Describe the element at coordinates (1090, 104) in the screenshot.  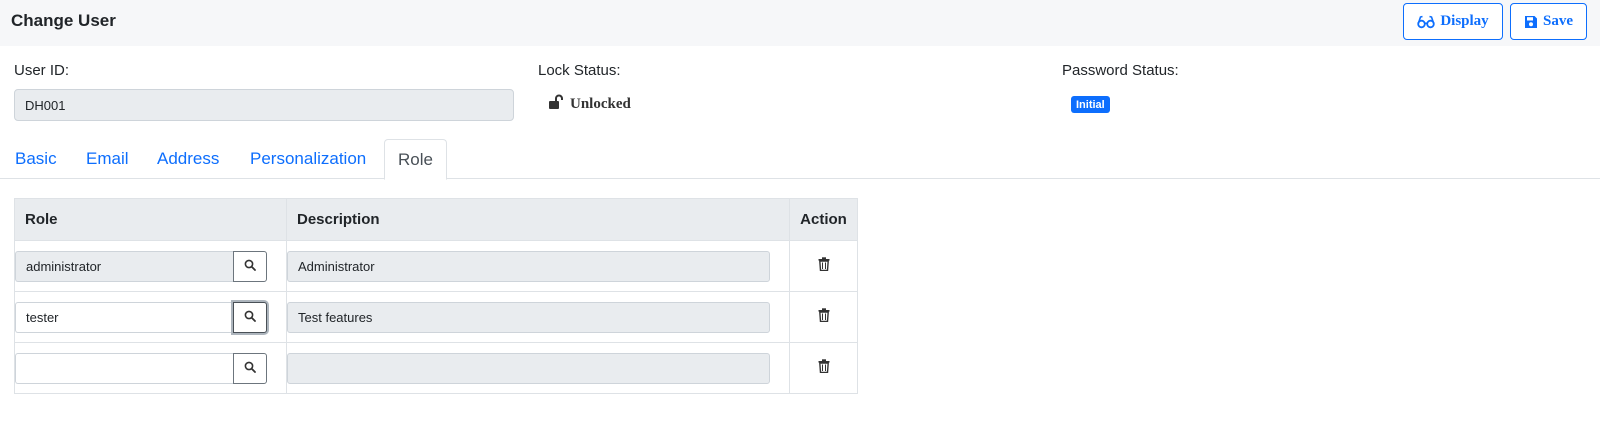
I see `password-status-badge: Initial` at that location.